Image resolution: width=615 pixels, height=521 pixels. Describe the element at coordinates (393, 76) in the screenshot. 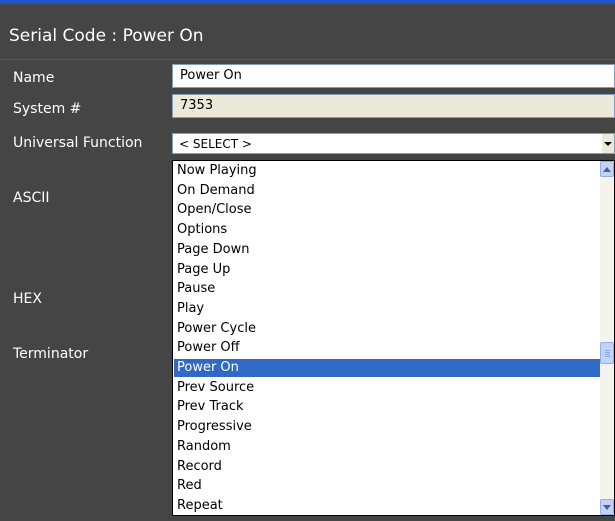

I see `name-field: Power On` at that location.